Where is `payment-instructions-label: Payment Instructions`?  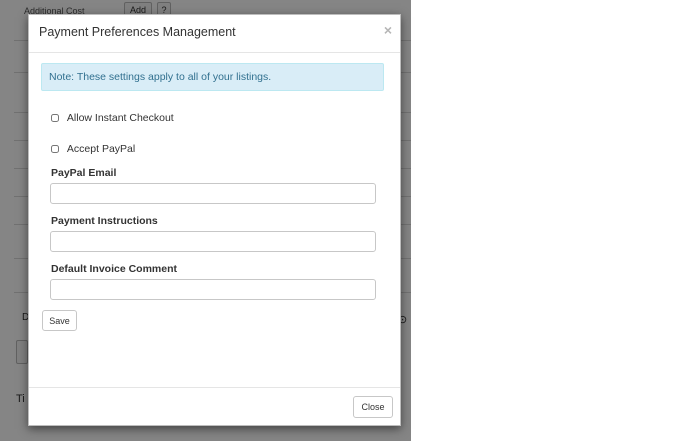
payment-instructions-label: Payment Instructions is located at coordinates (104, 221).